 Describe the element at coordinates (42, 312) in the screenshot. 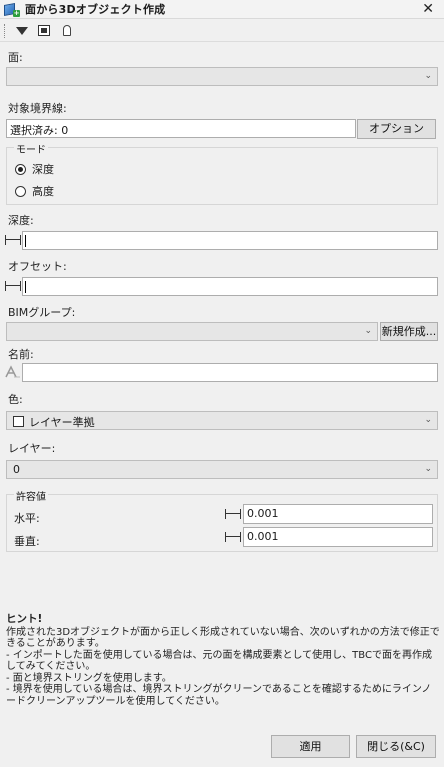

I see `bim-label: BIMグループ:` at that location.